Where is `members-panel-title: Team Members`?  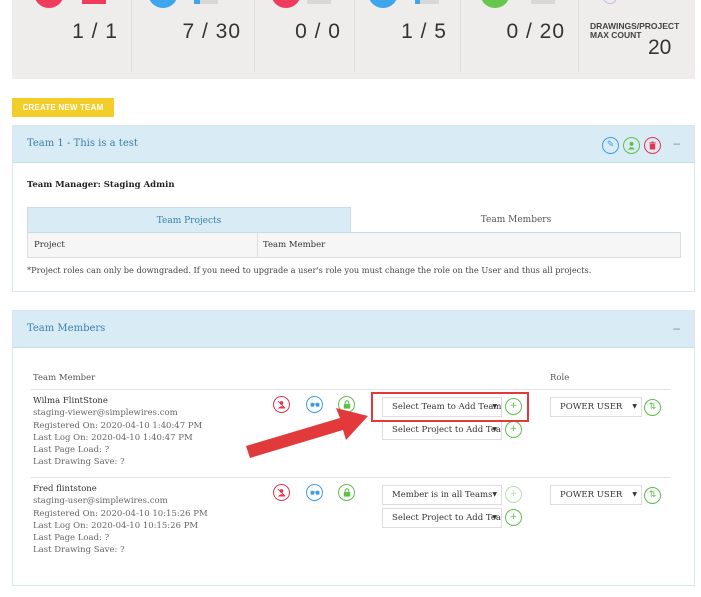
members-panel-title: Team Members is located at coordinates (66, 328).